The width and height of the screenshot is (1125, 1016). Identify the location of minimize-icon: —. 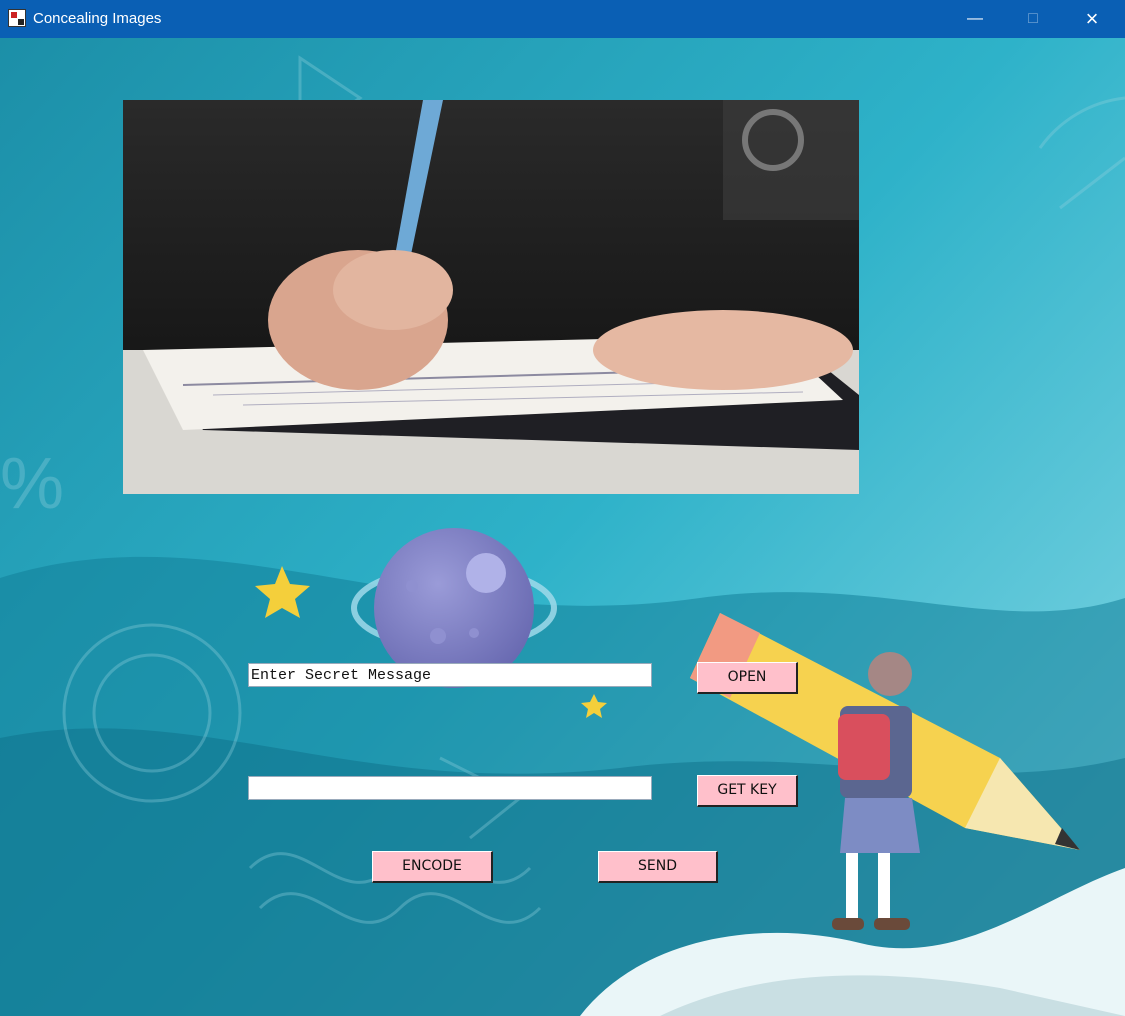
(975, 19).